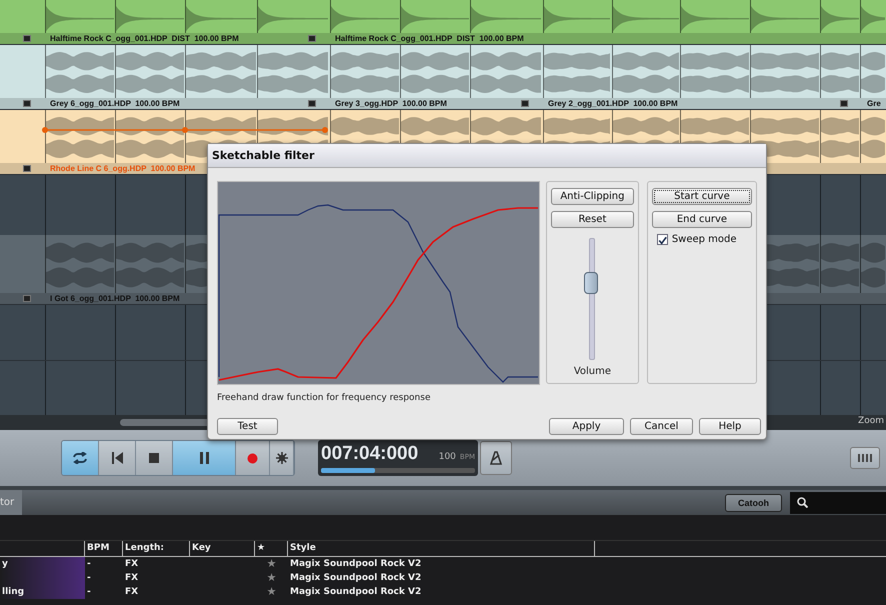 The image size is (886, 605). What do you see at coordinates (222, 548) in the screenshot?
I see `column-header: Key` at bounding box center [222, 548].